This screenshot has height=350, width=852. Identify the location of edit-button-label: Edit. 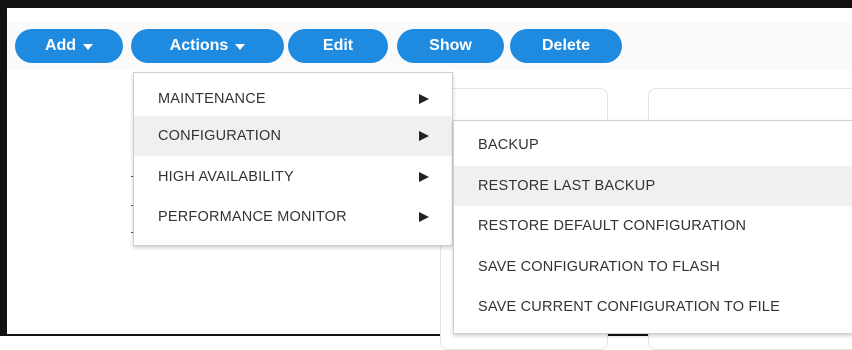
(338, 45).